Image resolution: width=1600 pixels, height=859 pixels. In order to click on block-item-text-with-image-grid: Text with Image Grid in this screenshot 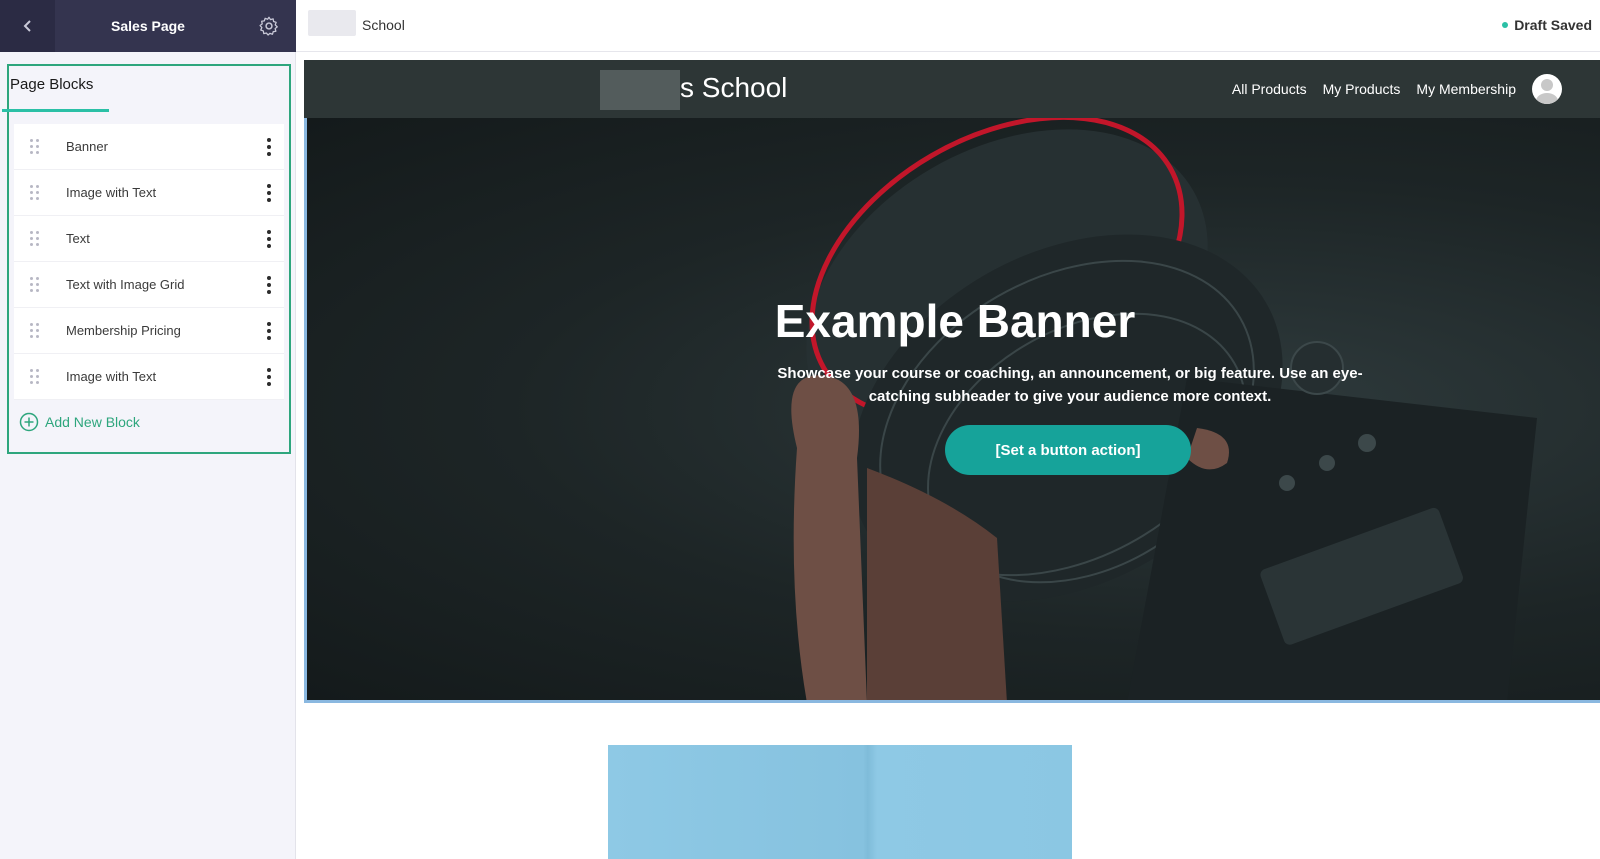, I will do `click(149, 285)`.